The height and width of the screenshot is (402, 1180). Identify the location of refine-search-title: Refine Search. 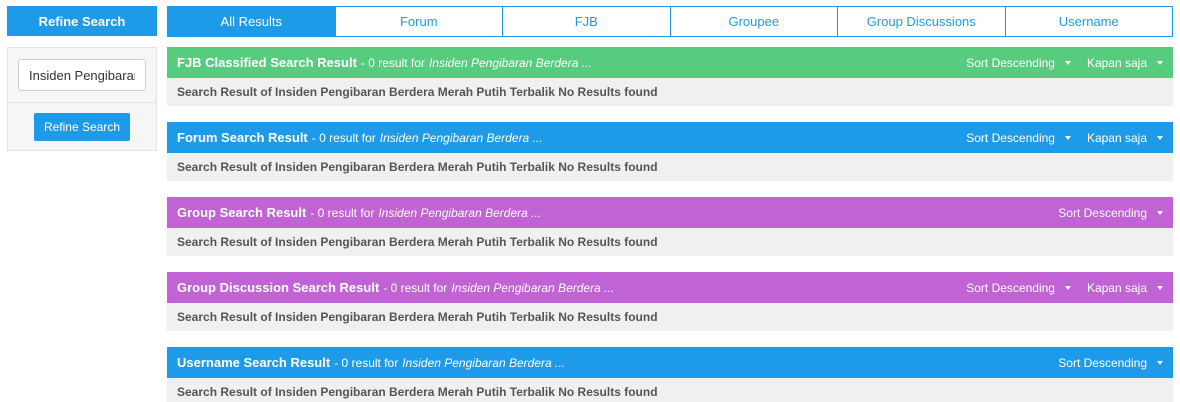
(82, 21).